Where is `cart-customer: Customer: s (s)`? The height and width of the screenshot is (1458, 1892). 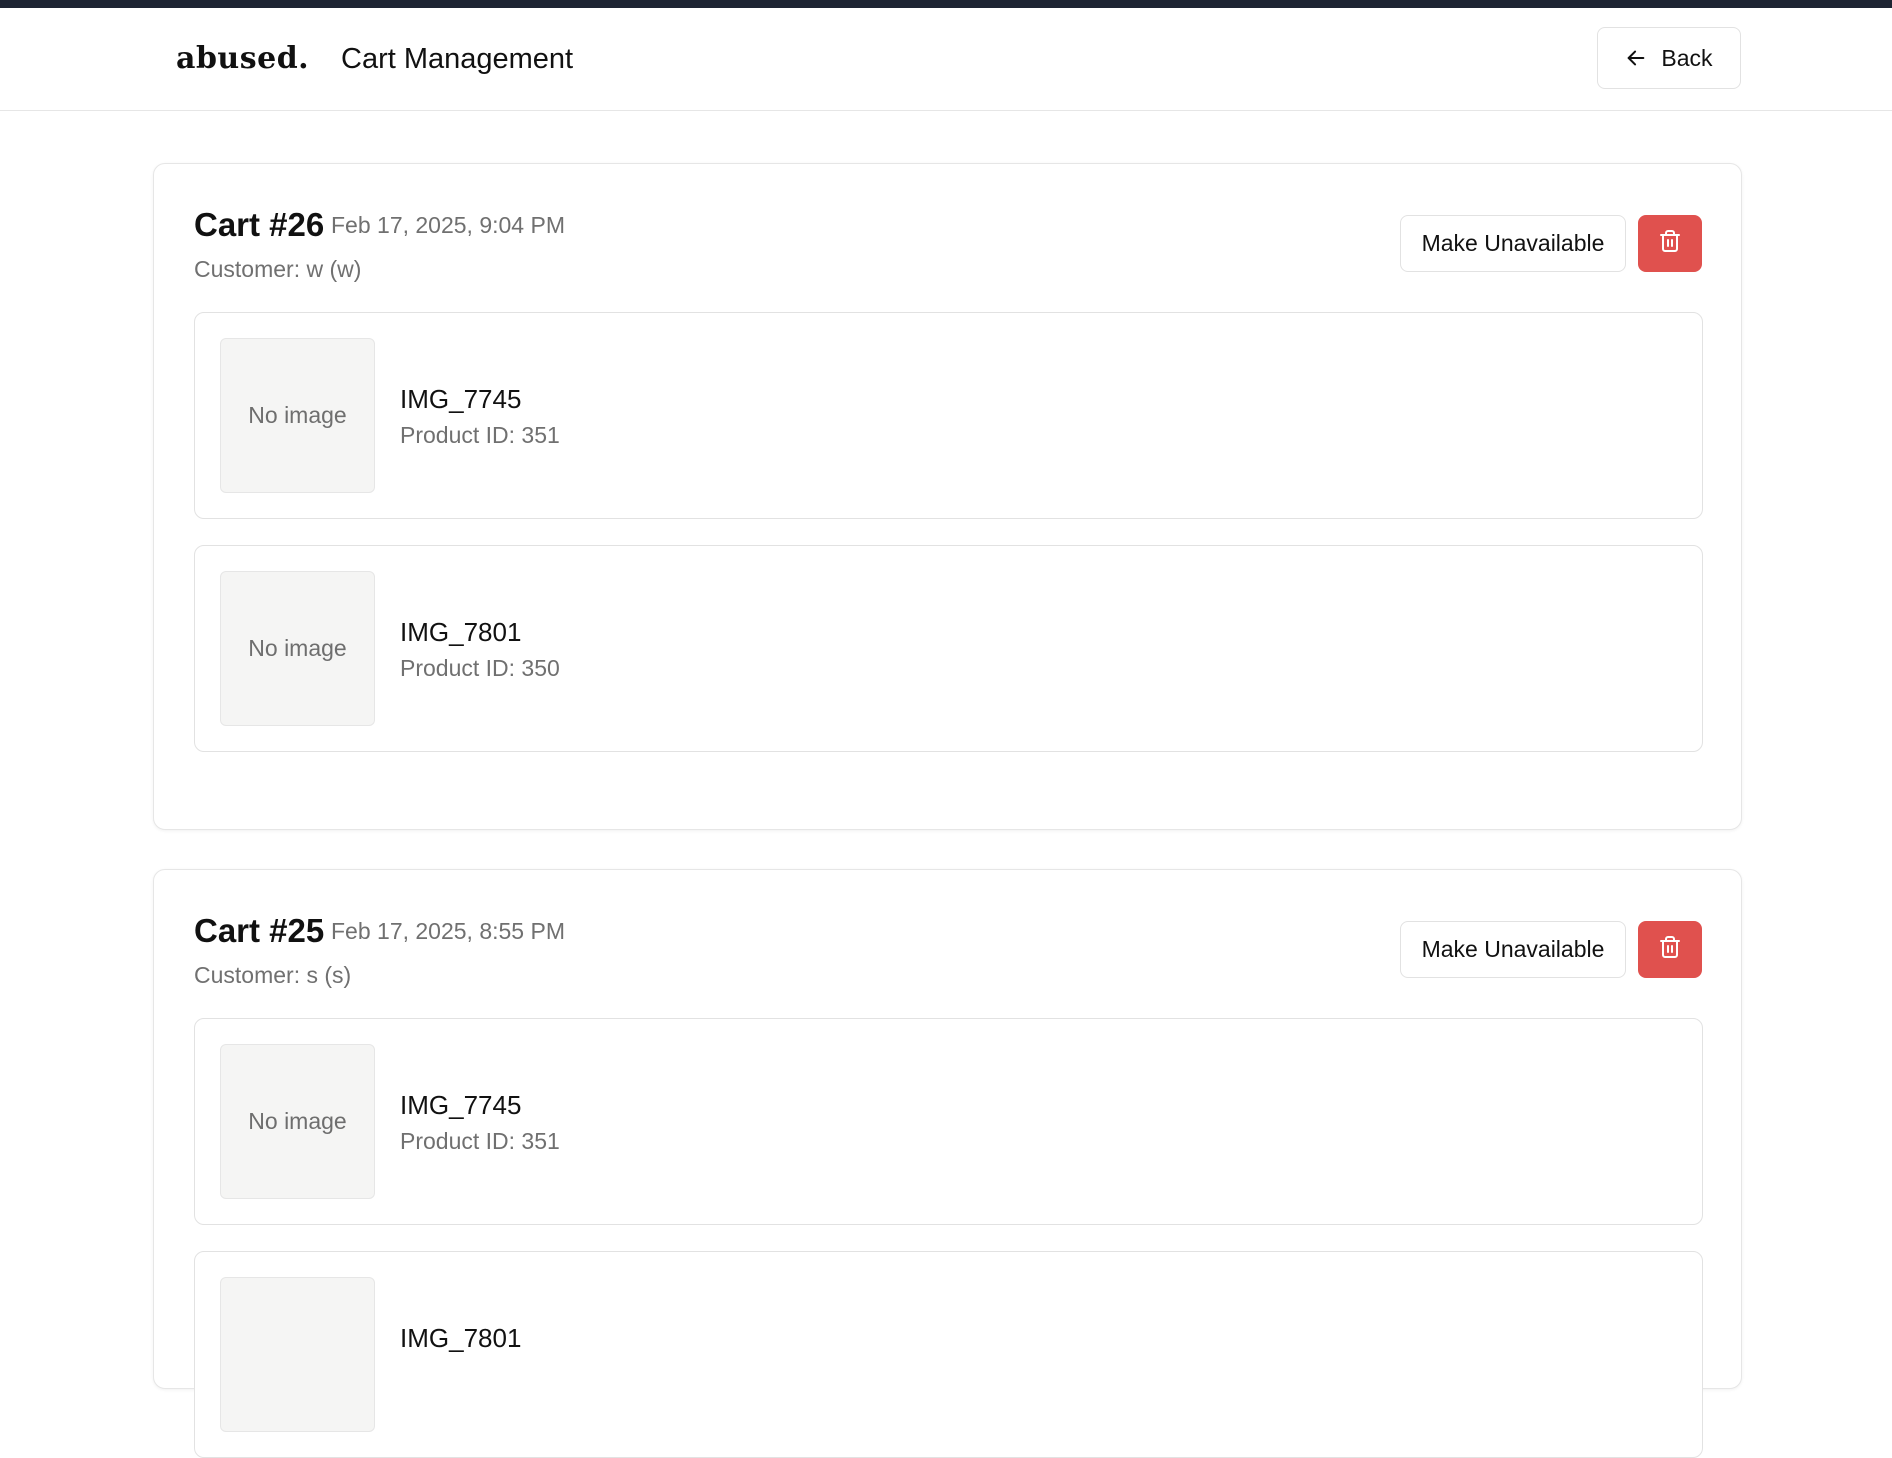
cart-customer: Customer: s (s) is located at coordinates (273, 975).